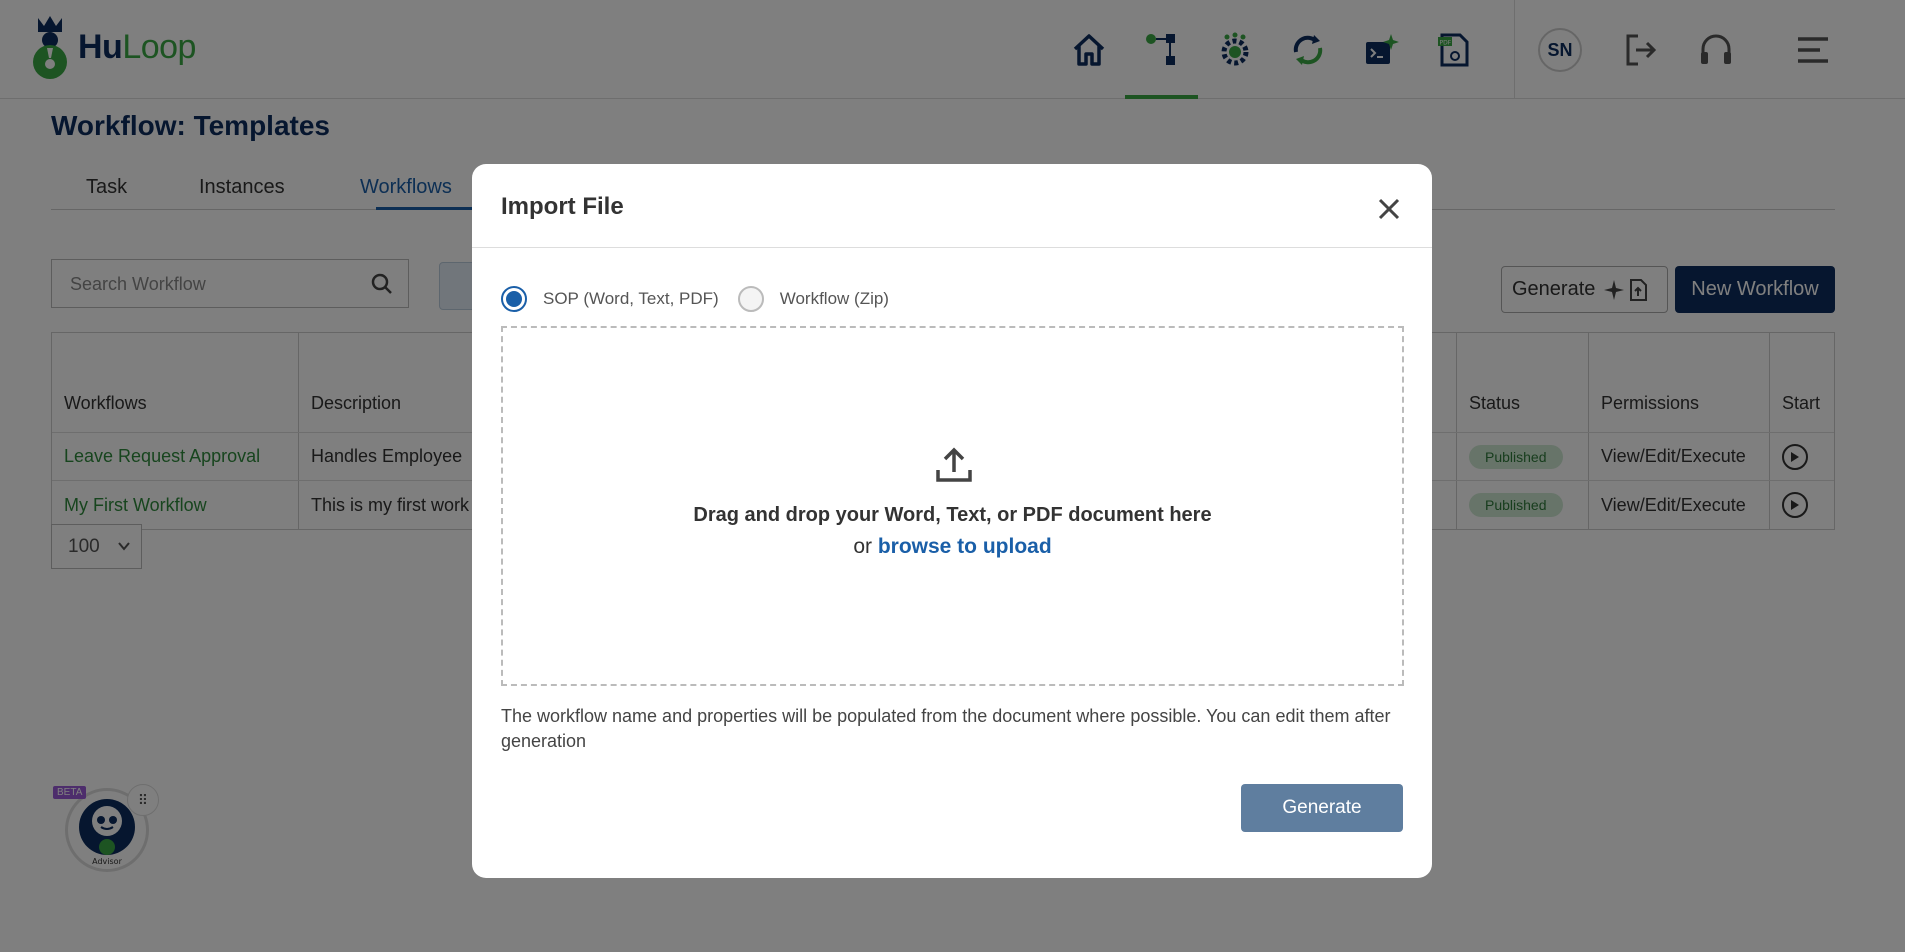 The image size is (1905, 952). Describe the element at coordinates (834, 299) in the screenshot. I see `radio-workflow-zip-label: Workflow (Zip)` at that location.